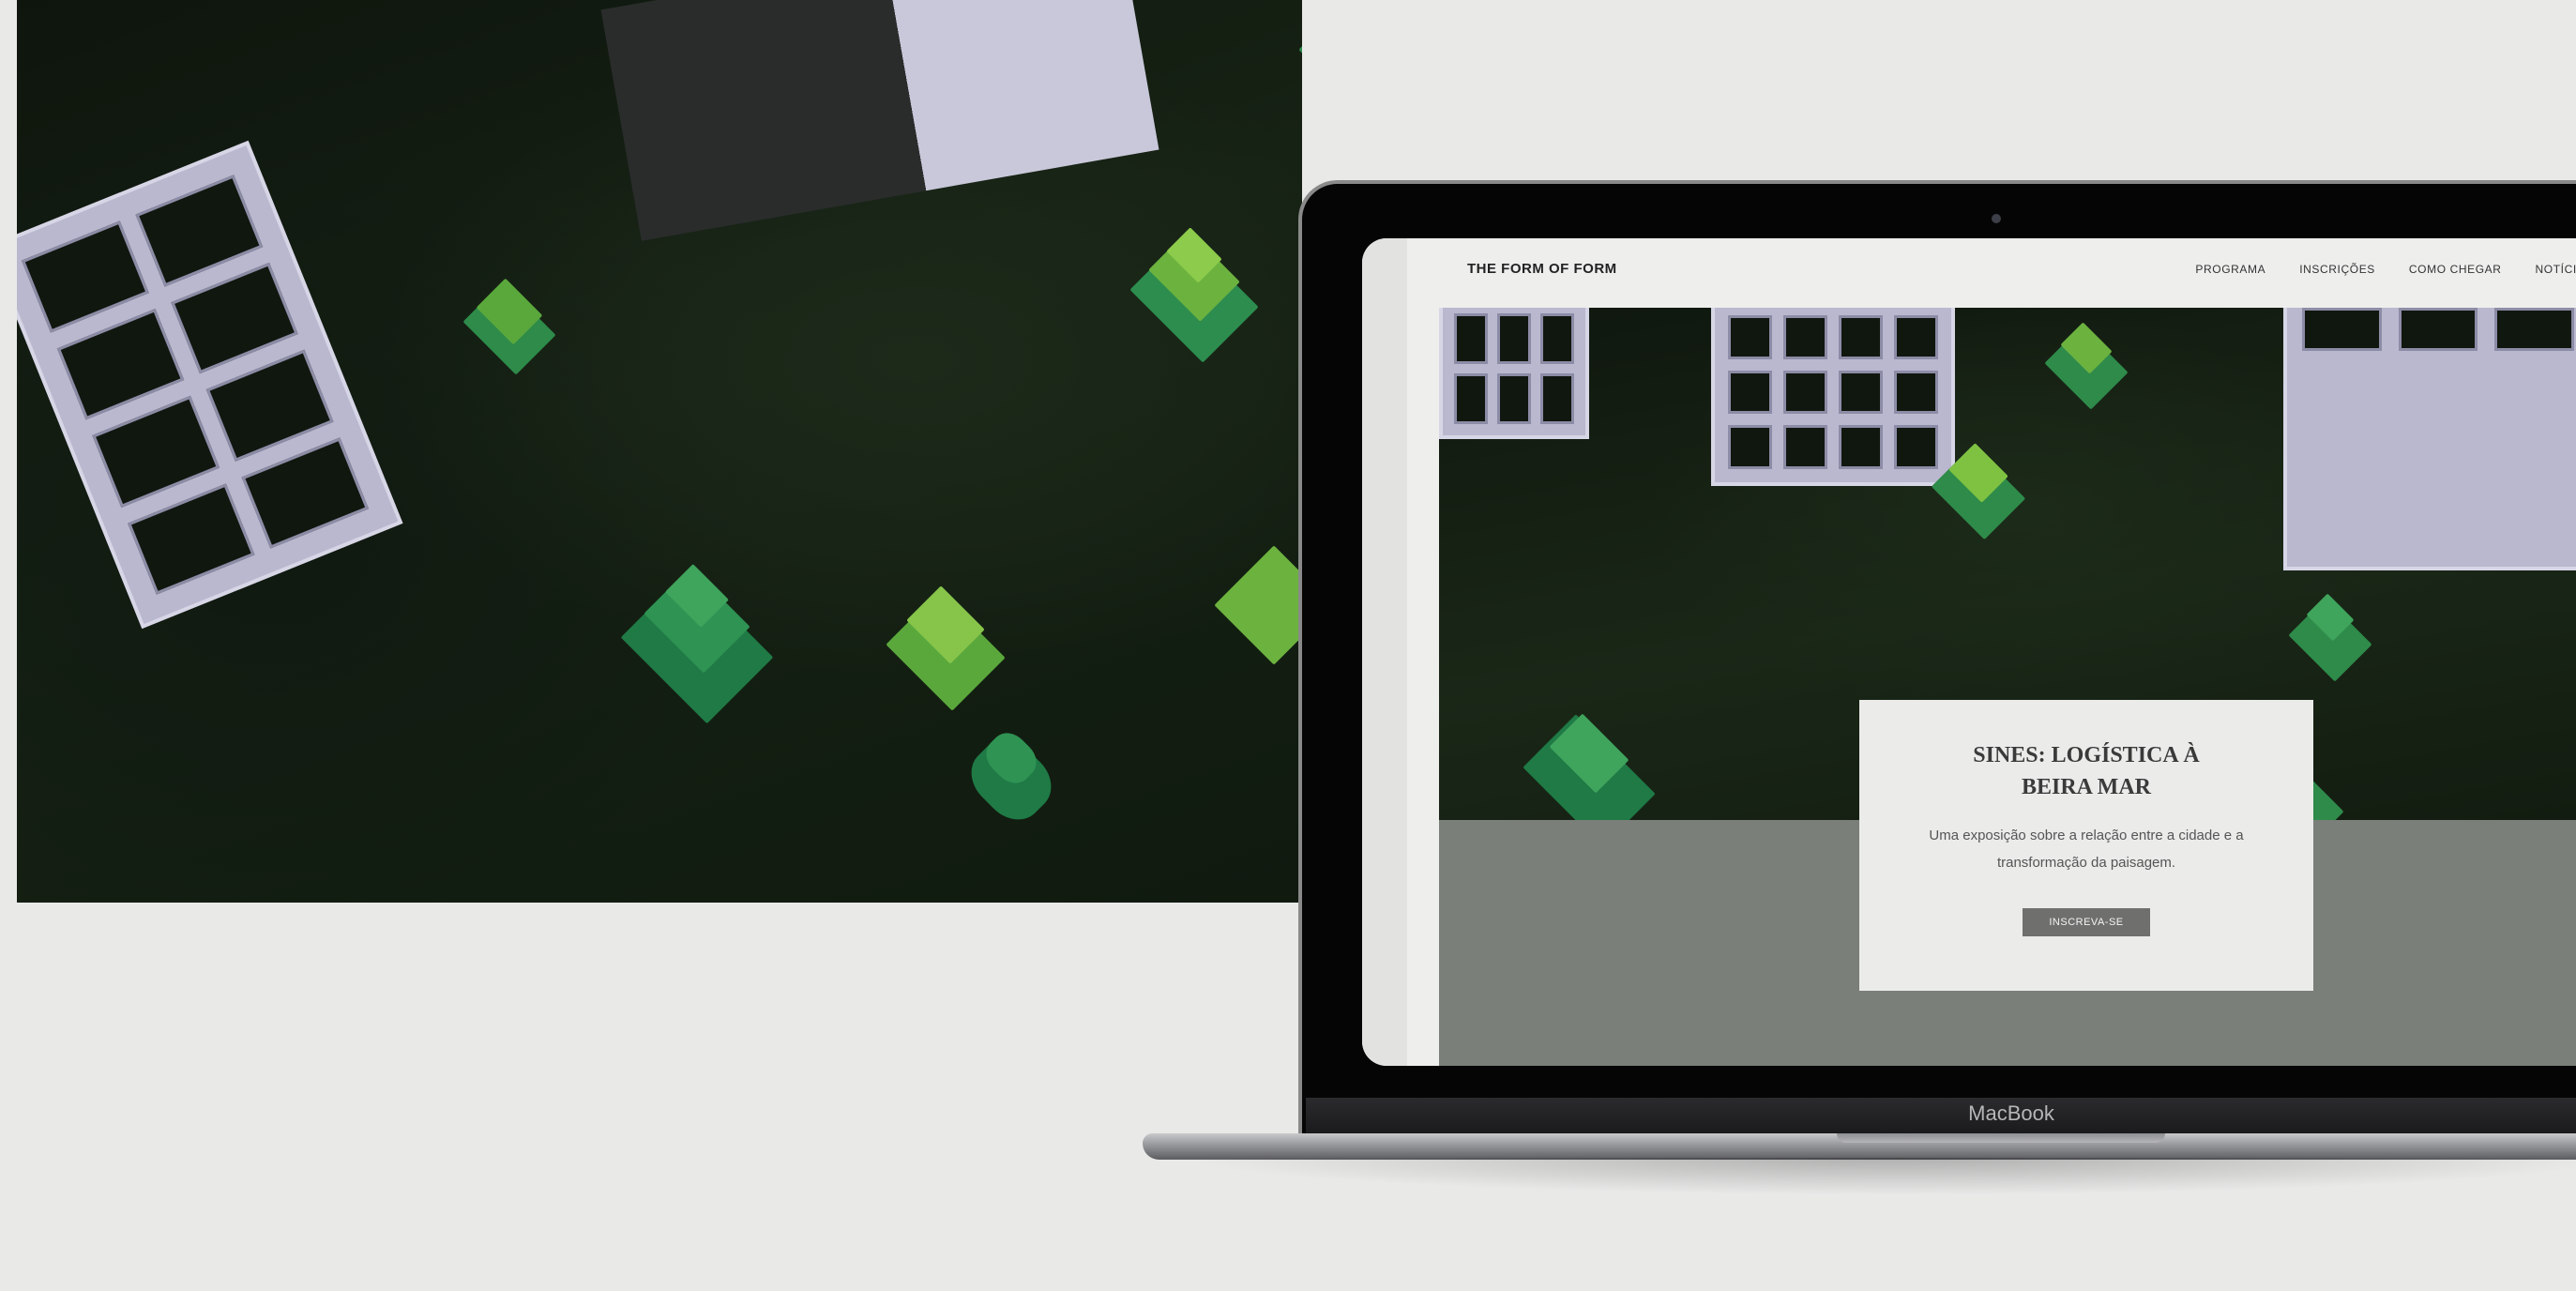 The width and height of the screenshot is (2576, 1291). Describe the element at coordinates (2086, 922) in the screenshot. I see `signup-button: INSCREVA-SE` at that location.